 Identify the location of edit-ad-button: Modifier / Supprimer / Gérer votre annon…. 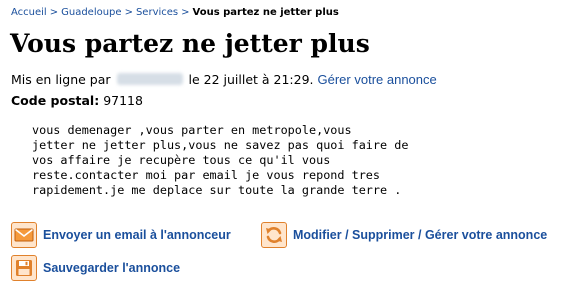
(404, 235).